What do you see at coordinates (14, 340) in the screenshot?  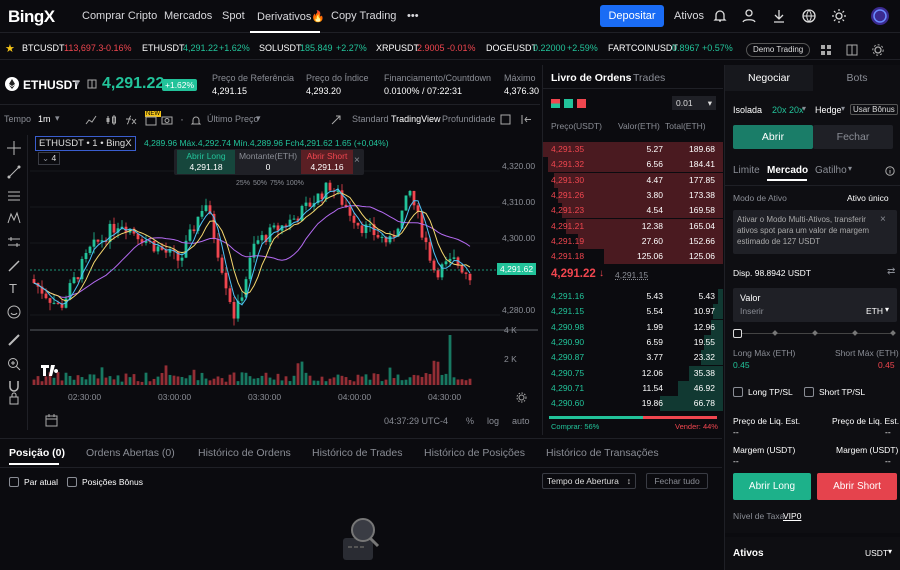 I see `ruler-icon` at bounding box center [14, 340].